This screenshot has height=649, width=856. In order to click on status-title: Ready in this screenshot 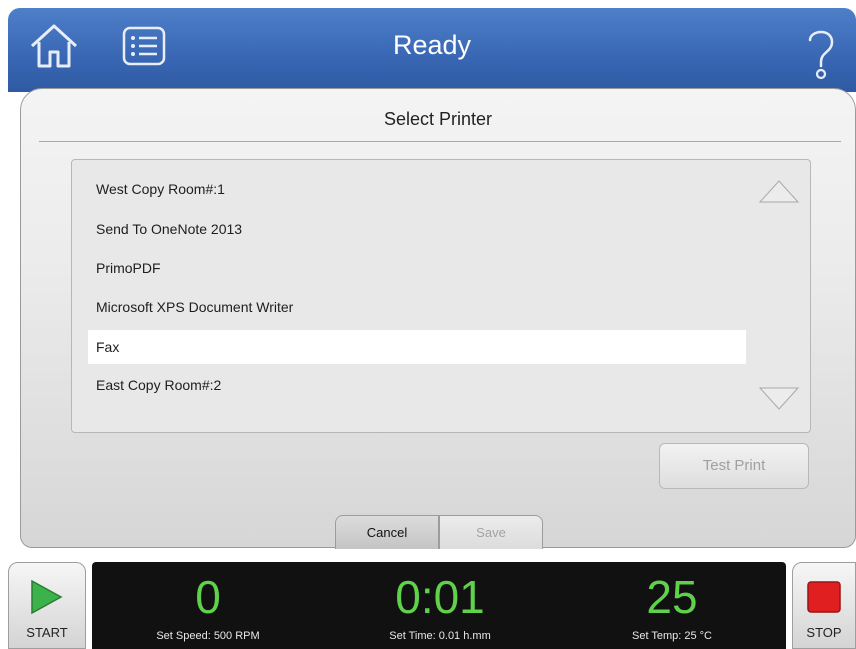, I will do `click(432, 45)`.